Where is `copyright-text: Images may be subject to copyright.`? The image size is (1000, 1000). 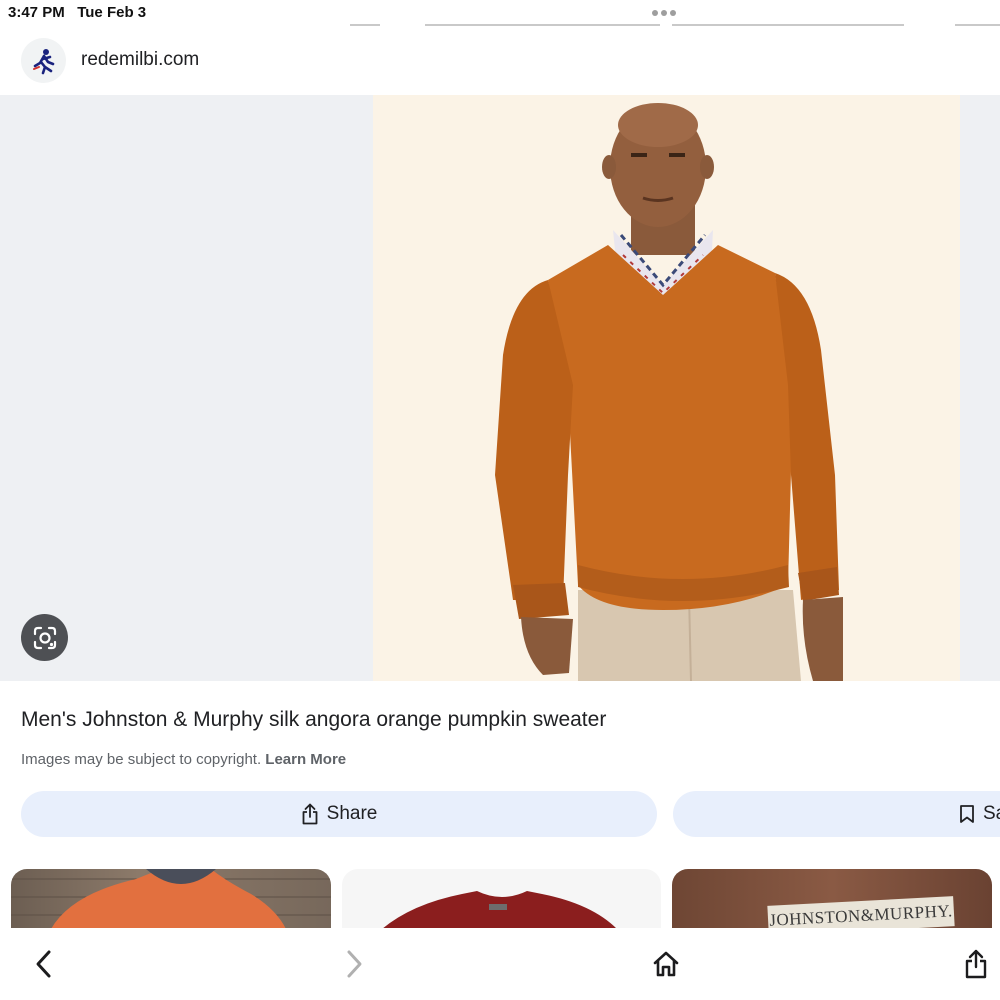
copyright-text: Images may be subject to copyright. is located at coordinates (141, 759).